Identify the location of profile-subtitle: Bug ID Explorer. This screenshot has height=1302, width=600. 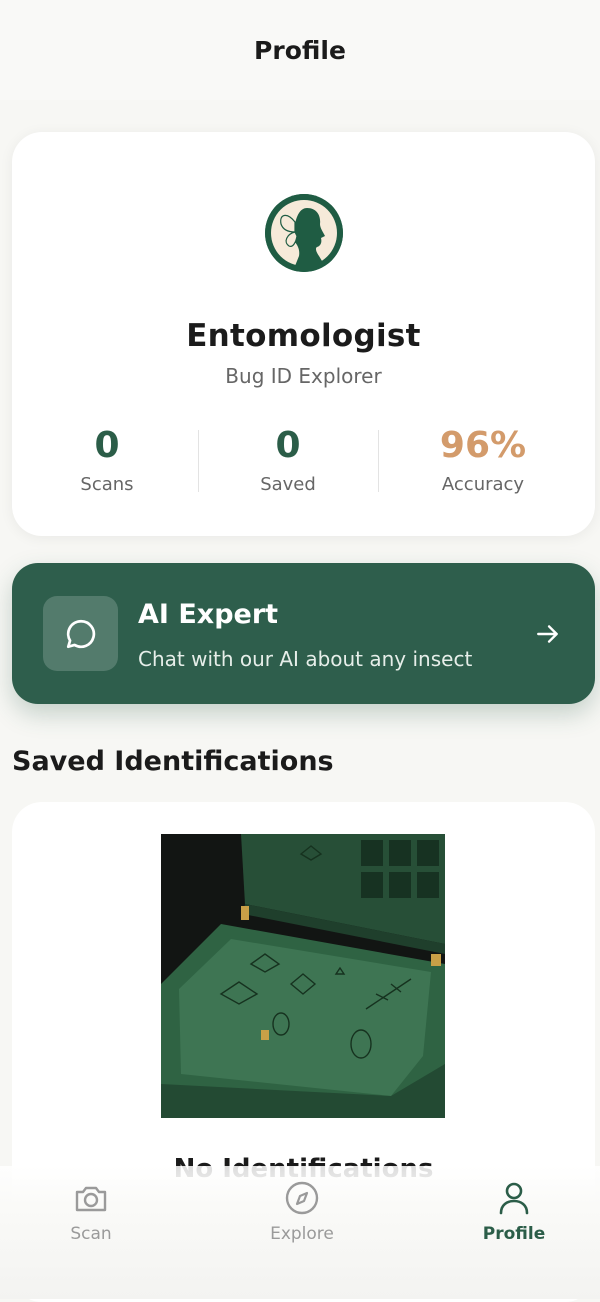
(303, 376).